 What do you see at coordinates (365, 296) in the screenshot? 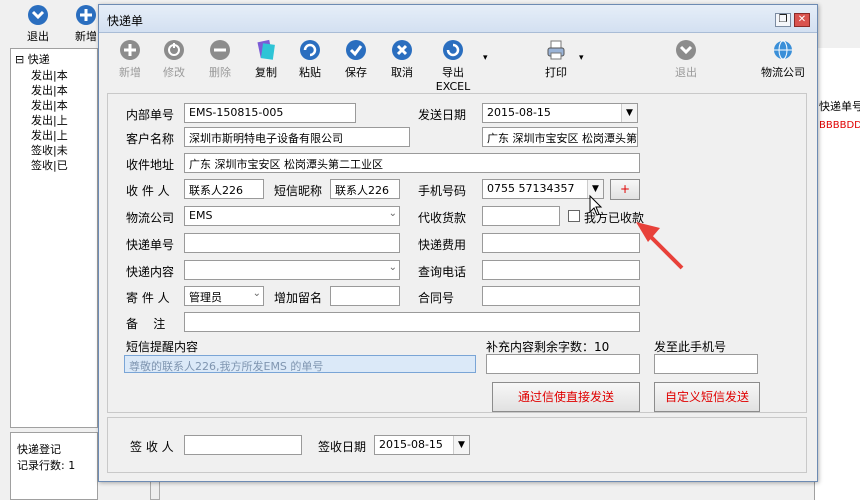
I see `extra-msg-field` at bounding box center [365, 296].